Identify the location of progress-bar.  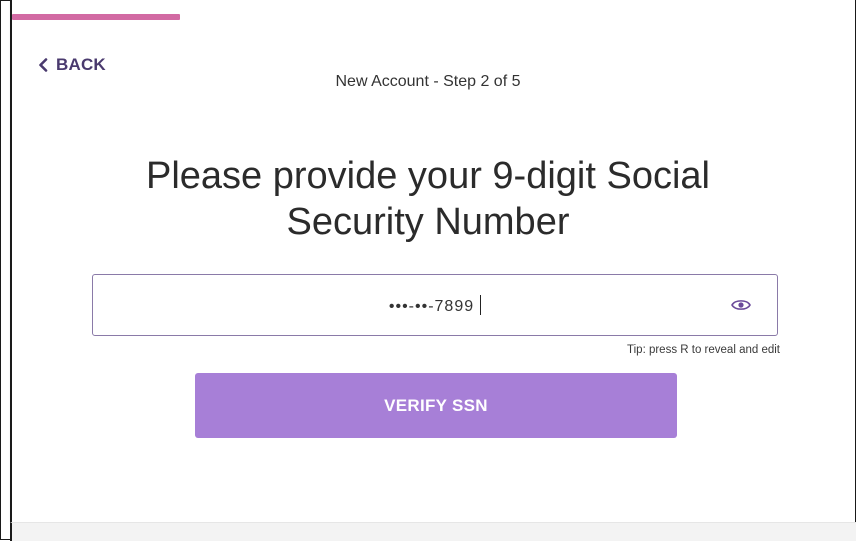
(432, 17).